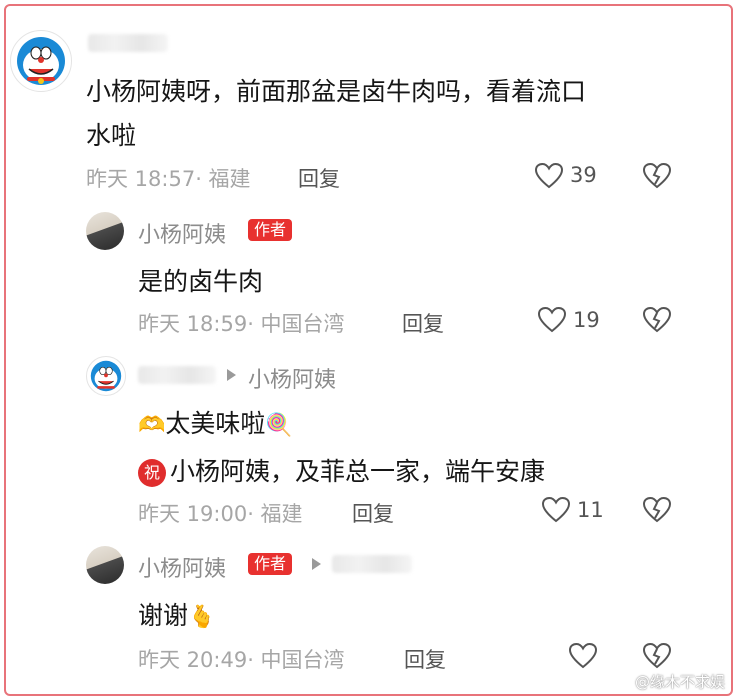 Image resolution: width=739 pixels, height=700 pixels. Describe the element at coordinates (152, 473) in the screenshot. I see `blessing-badge-icon: 祝` at that location.